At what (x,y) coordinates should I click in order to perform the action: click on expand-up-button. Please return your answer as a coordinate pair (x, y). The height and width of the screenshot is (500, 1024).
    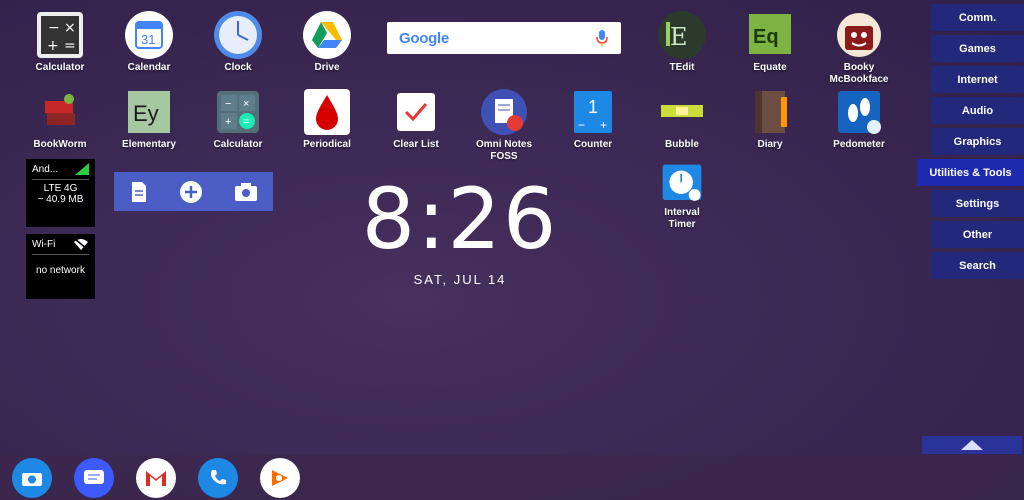
    Looking at the image, I should click on (972, 445).